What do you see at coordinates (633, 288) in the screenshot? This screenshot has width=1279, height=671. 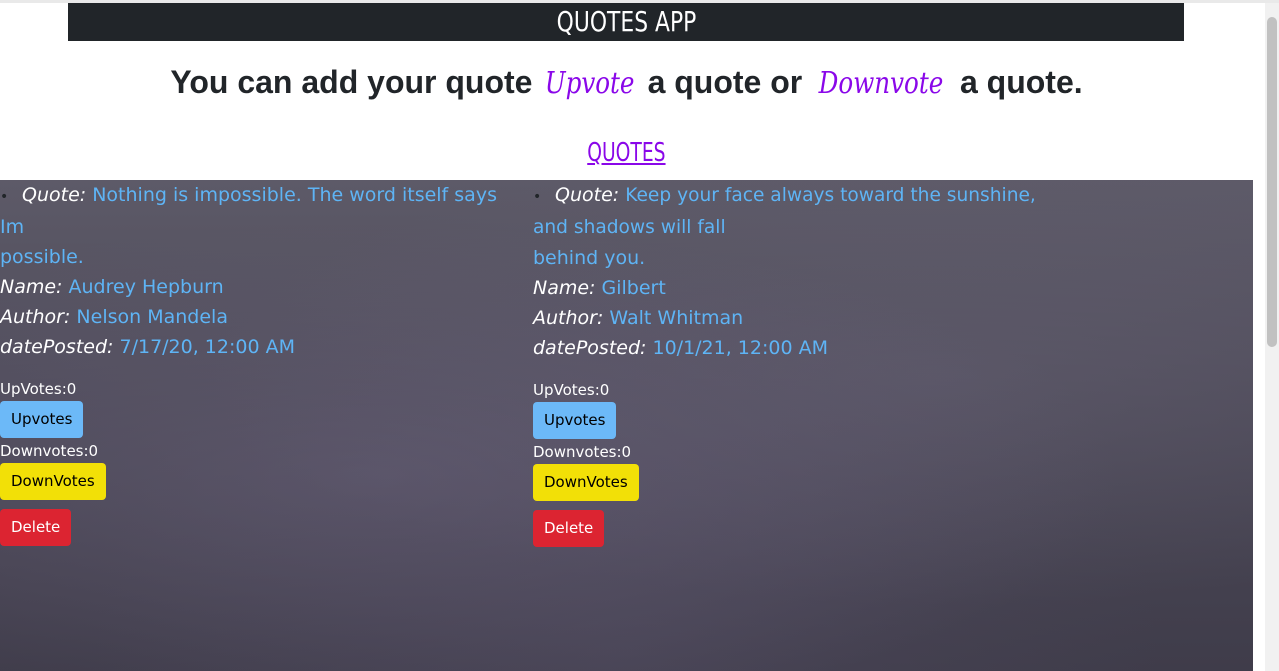 I see `name-value: Gilbert` at bounding box center [633, 288].